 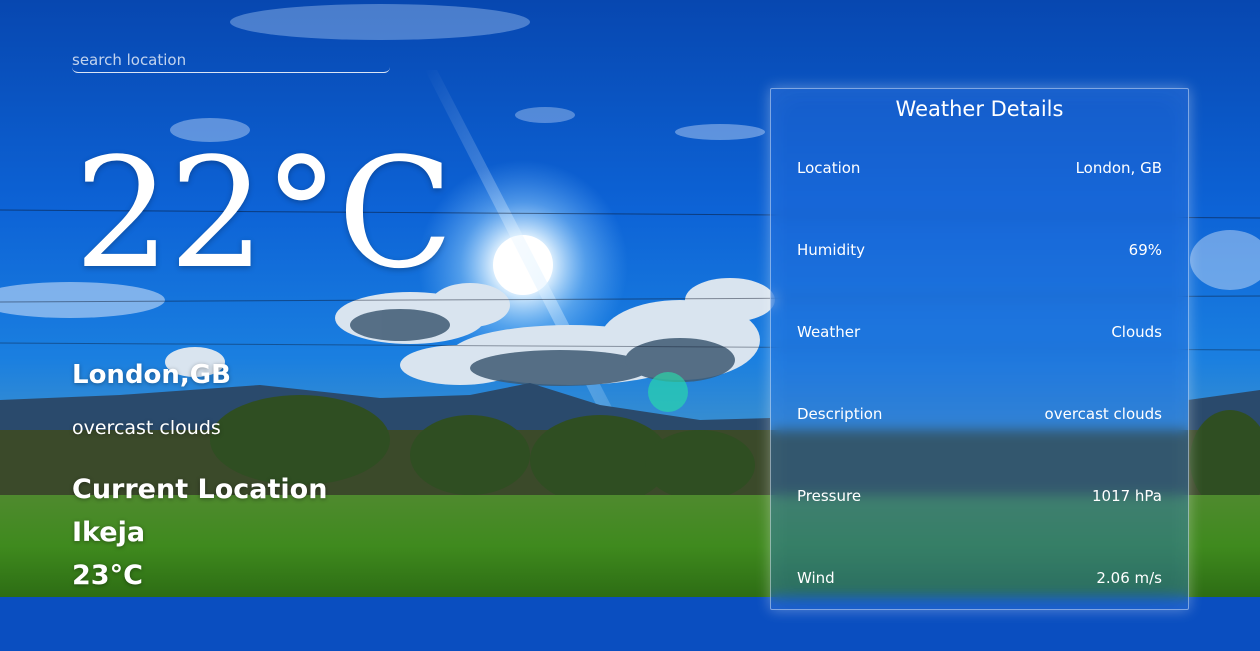 What do you see at coordinates (829, 332) in the screenshot?
I see `detail-label: Weather` at bounding box center [829, 332].